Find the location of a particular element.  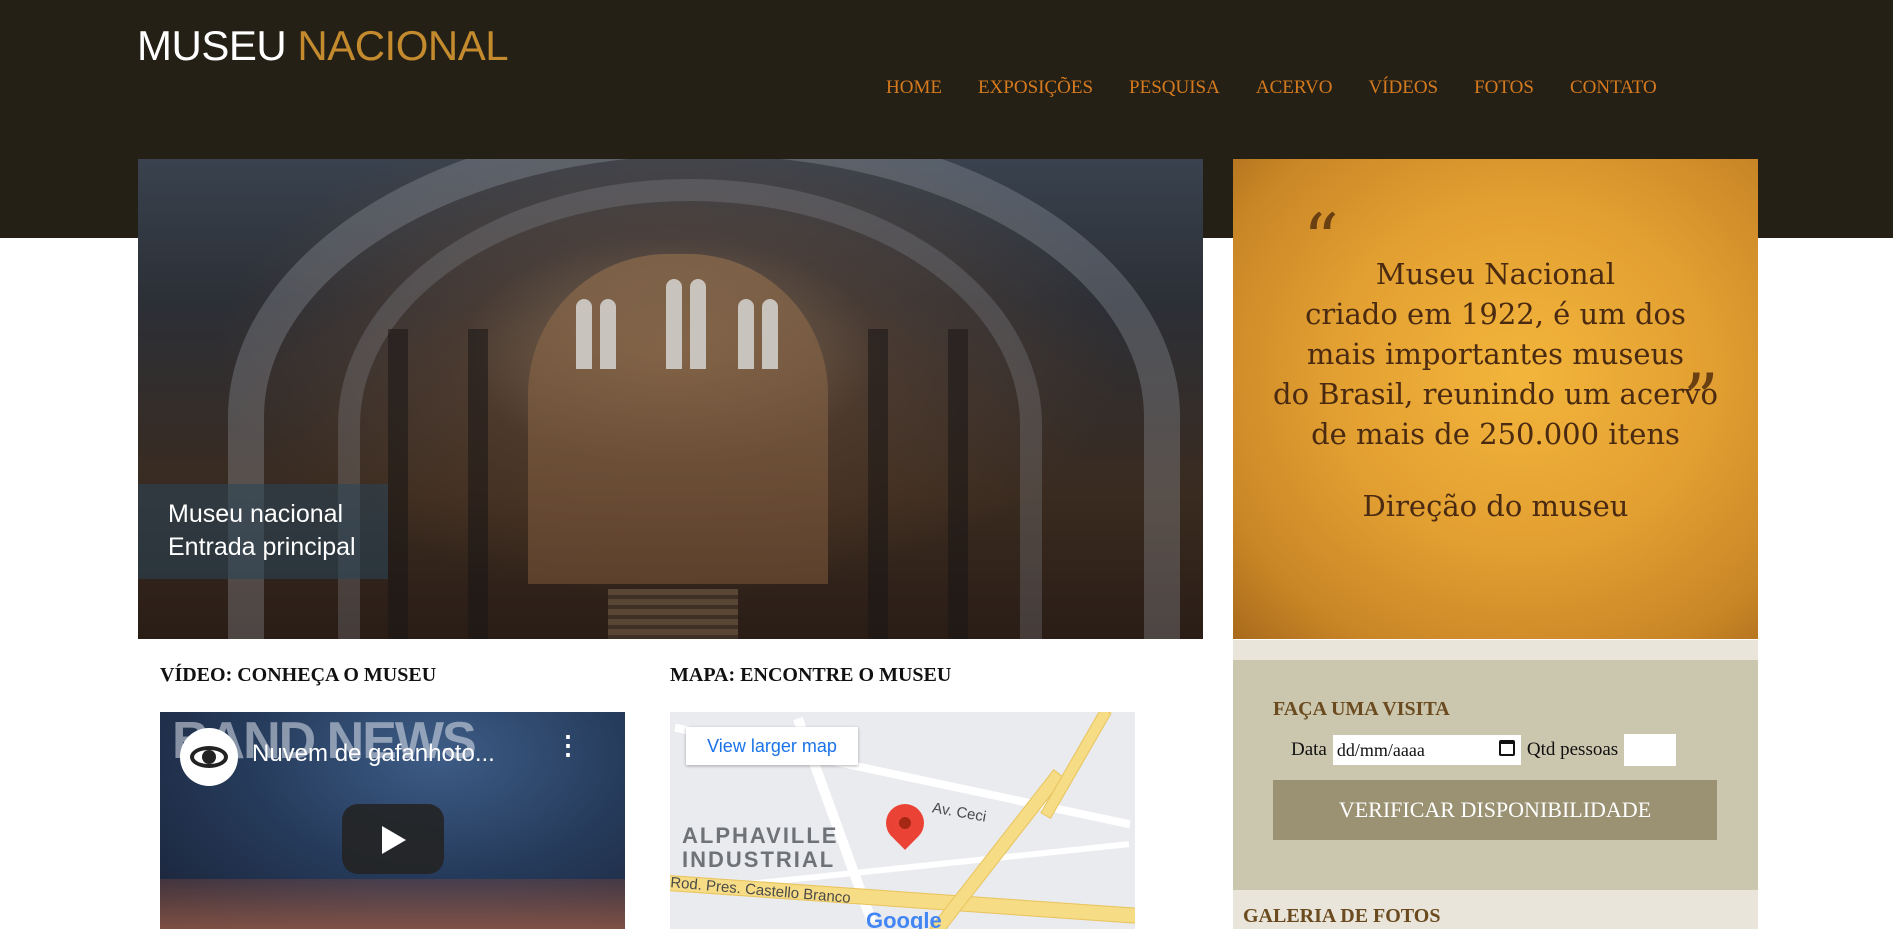

map-road-label: Av. Ceci is located at coordinates (959, 812).